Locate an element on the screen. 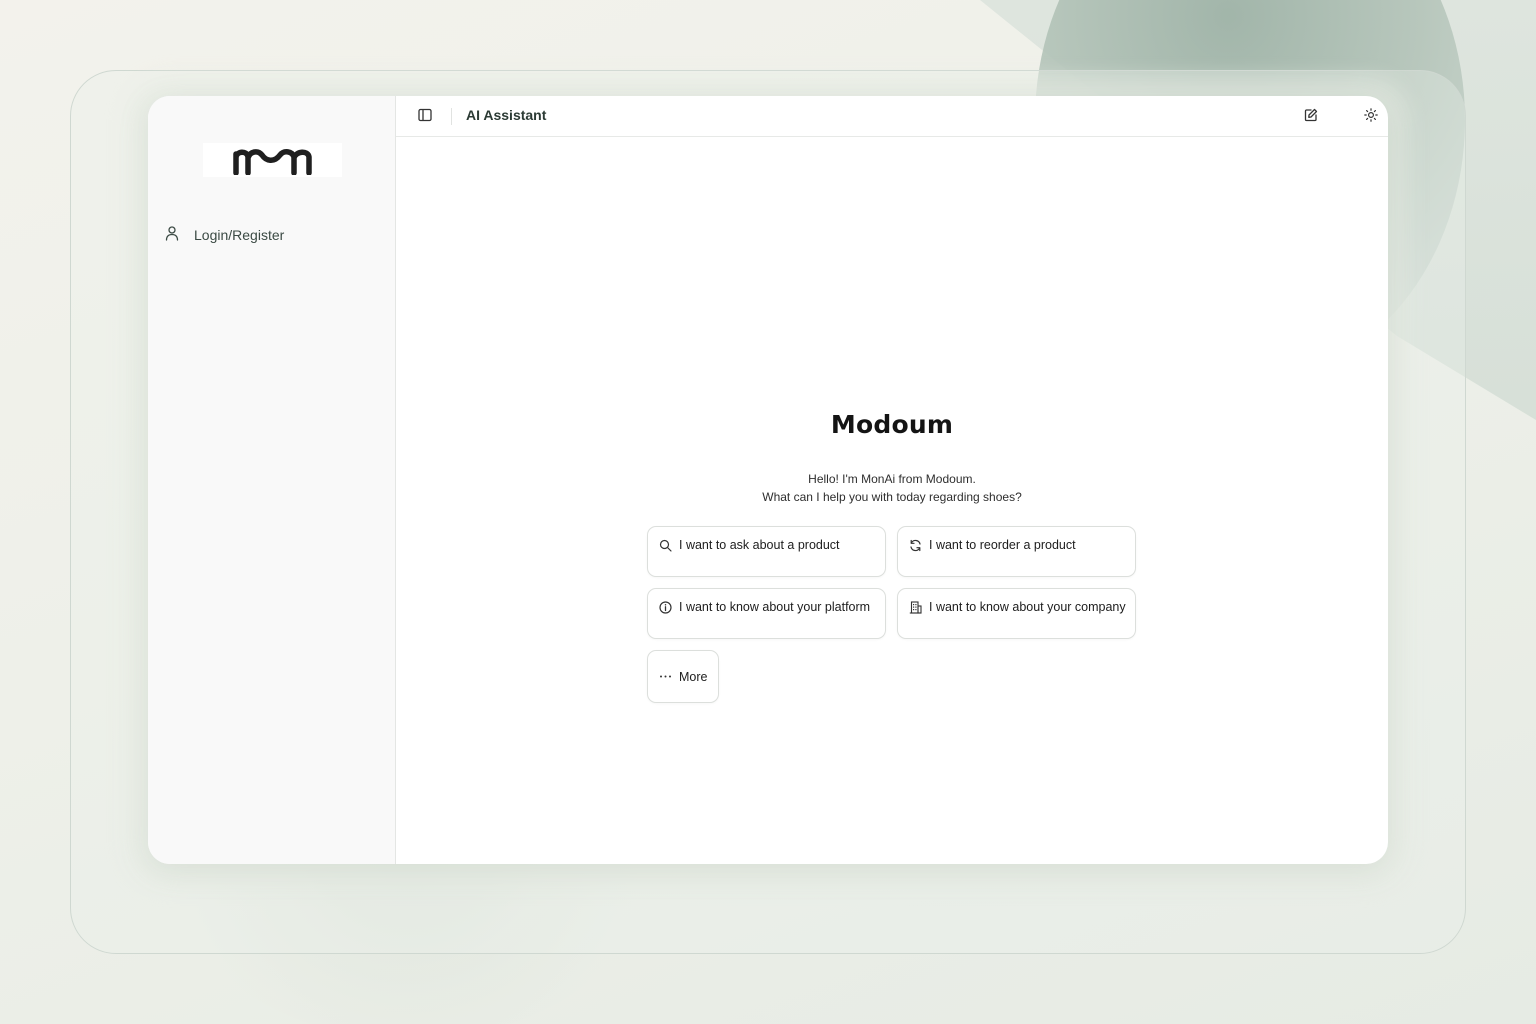  suggestion-label: More is located at coordinates (693, 676).